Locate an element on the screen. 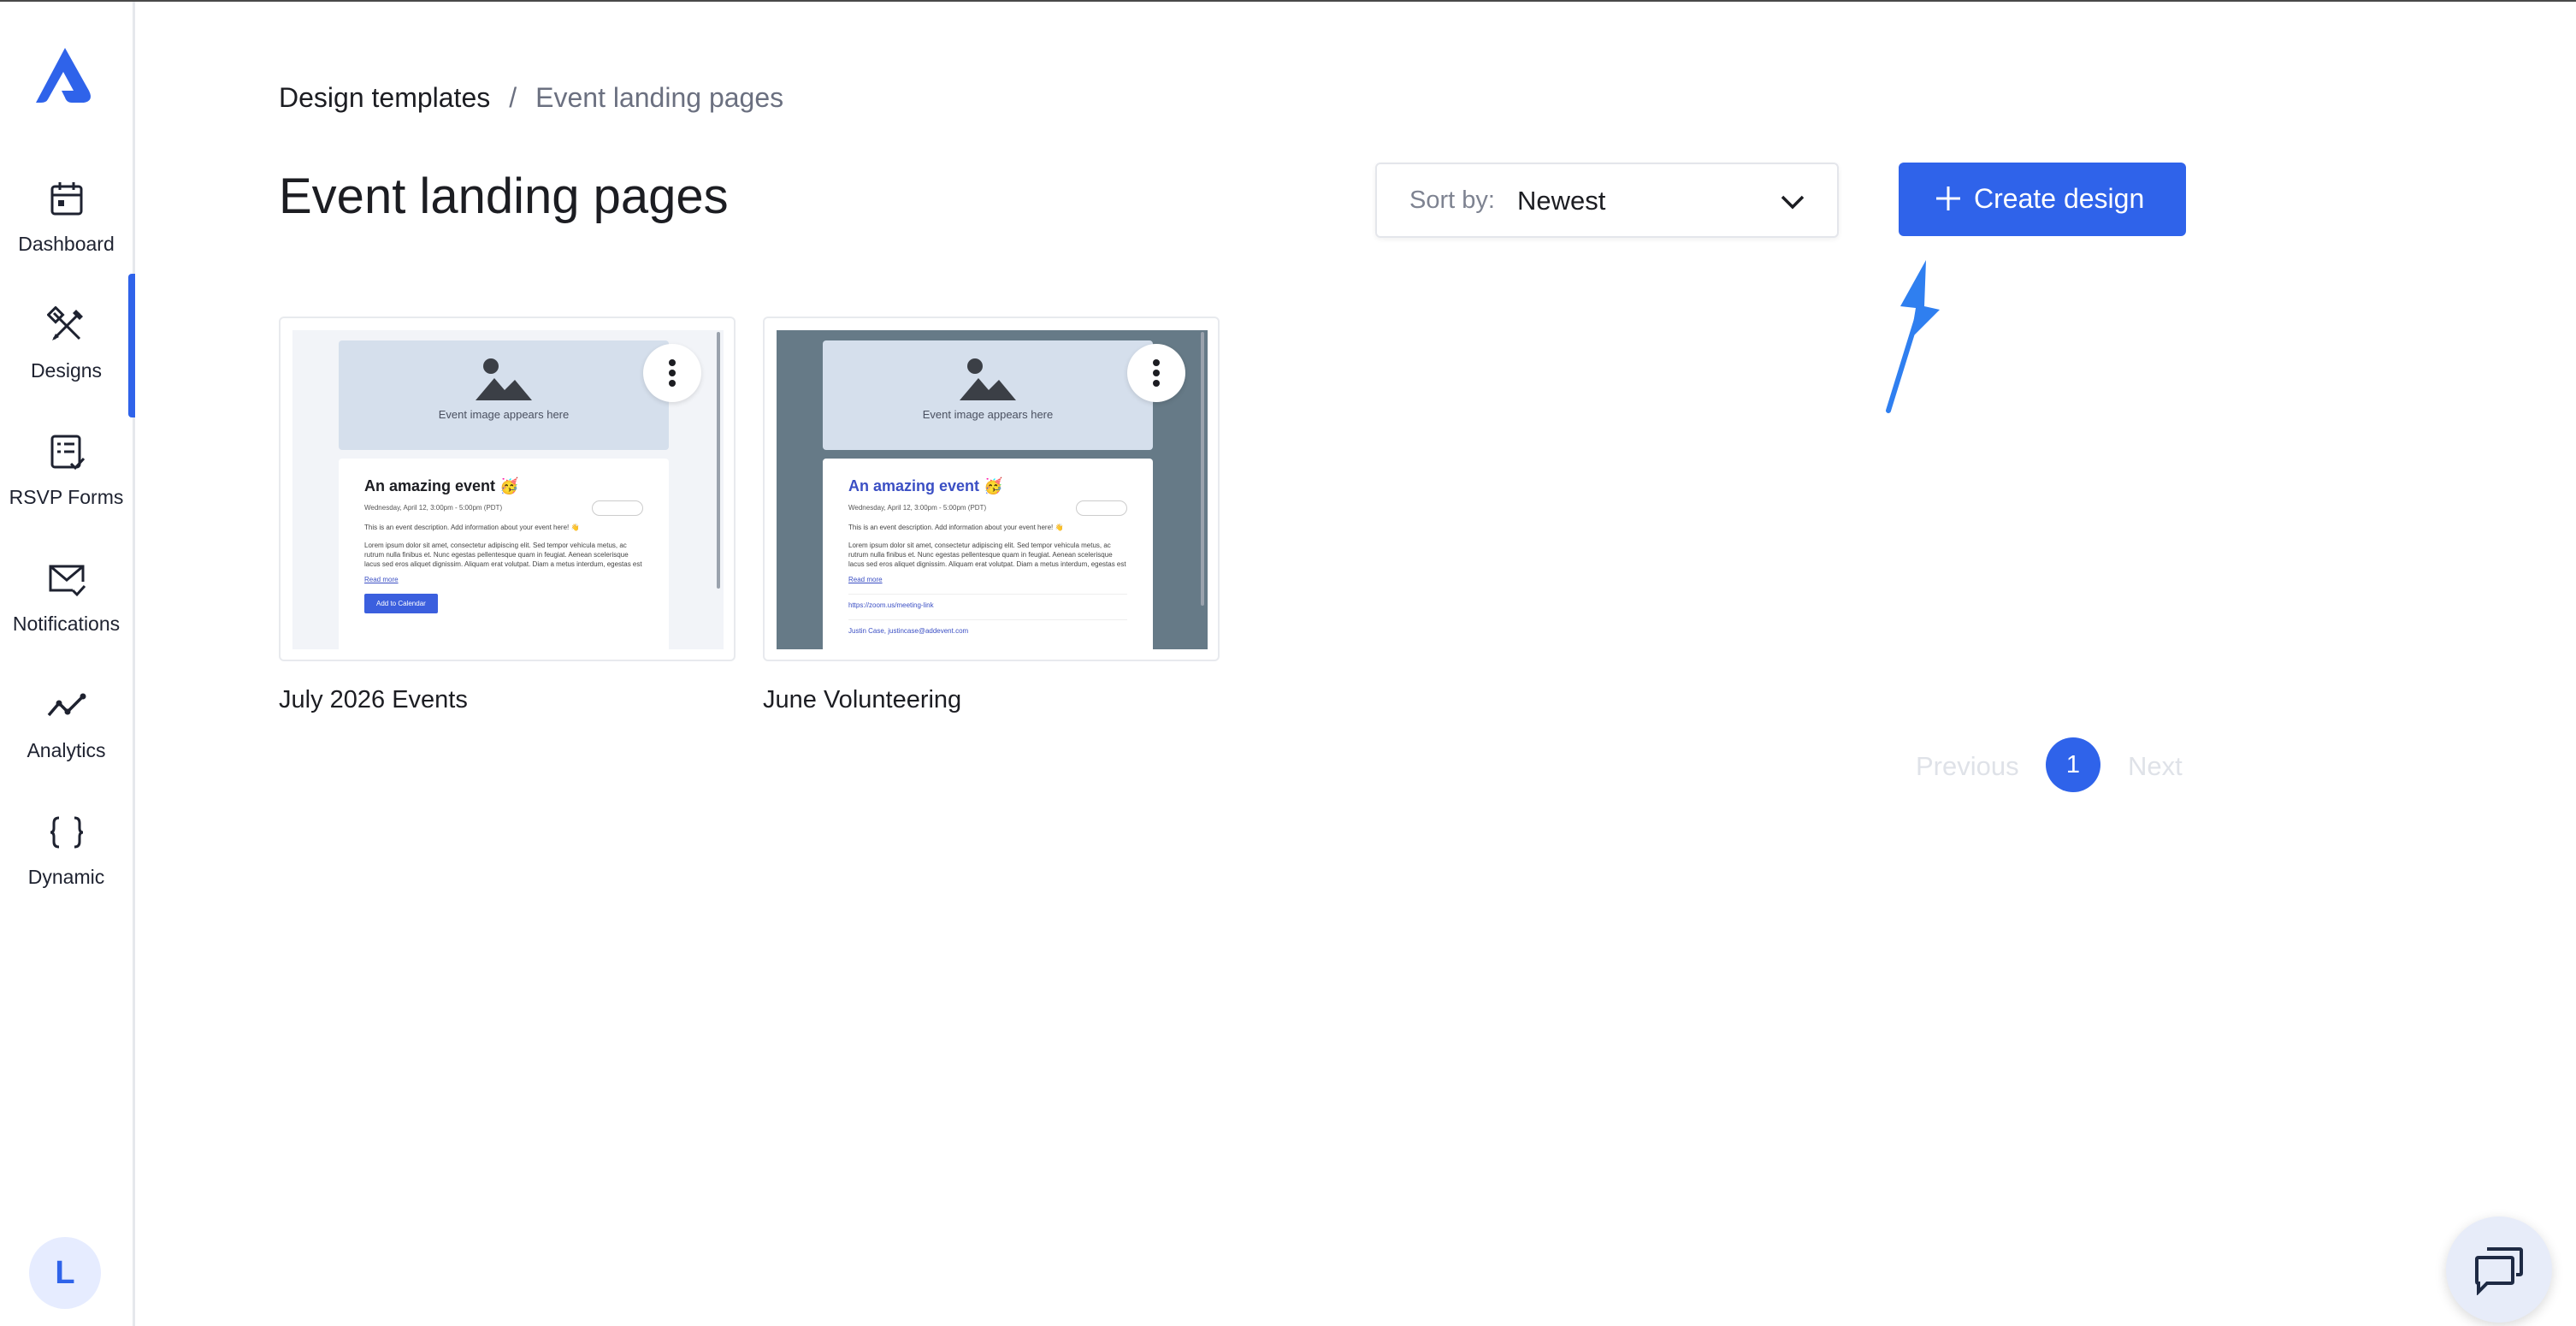 The height and width of the screenshot is (1326, 2576). active-nav-indicator is located at coordinates (131, 346).